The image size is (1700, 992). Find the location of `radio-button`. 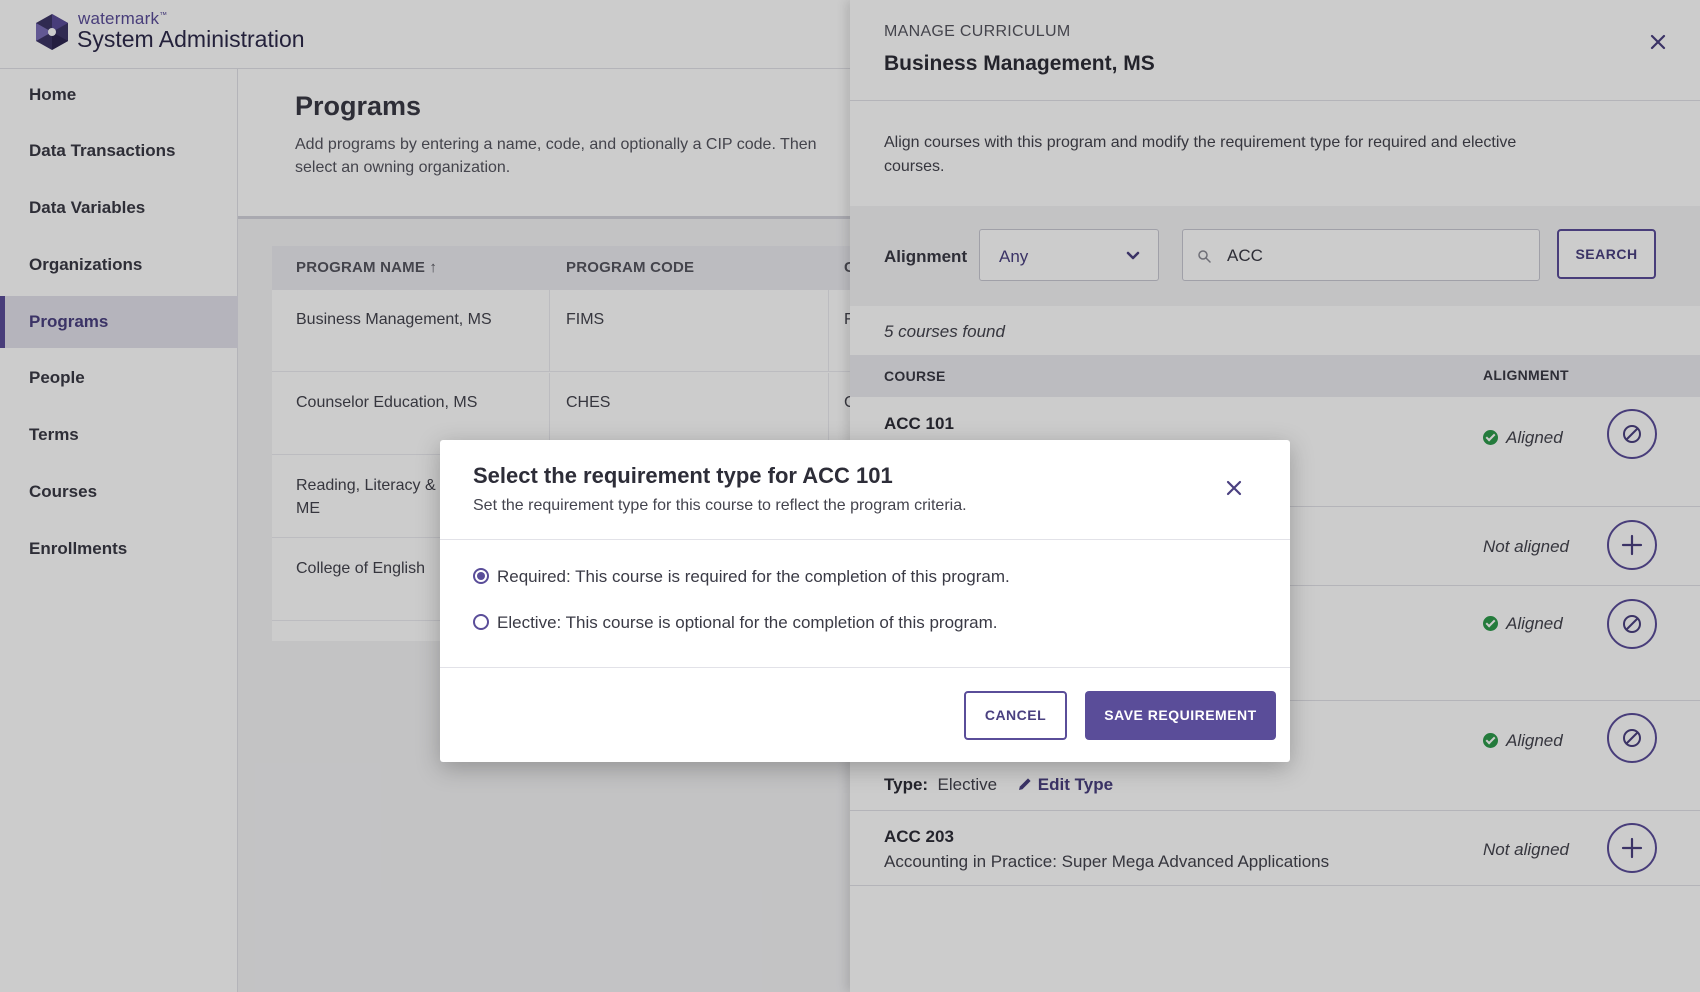

radio-button is located at coordinates (481, 622).